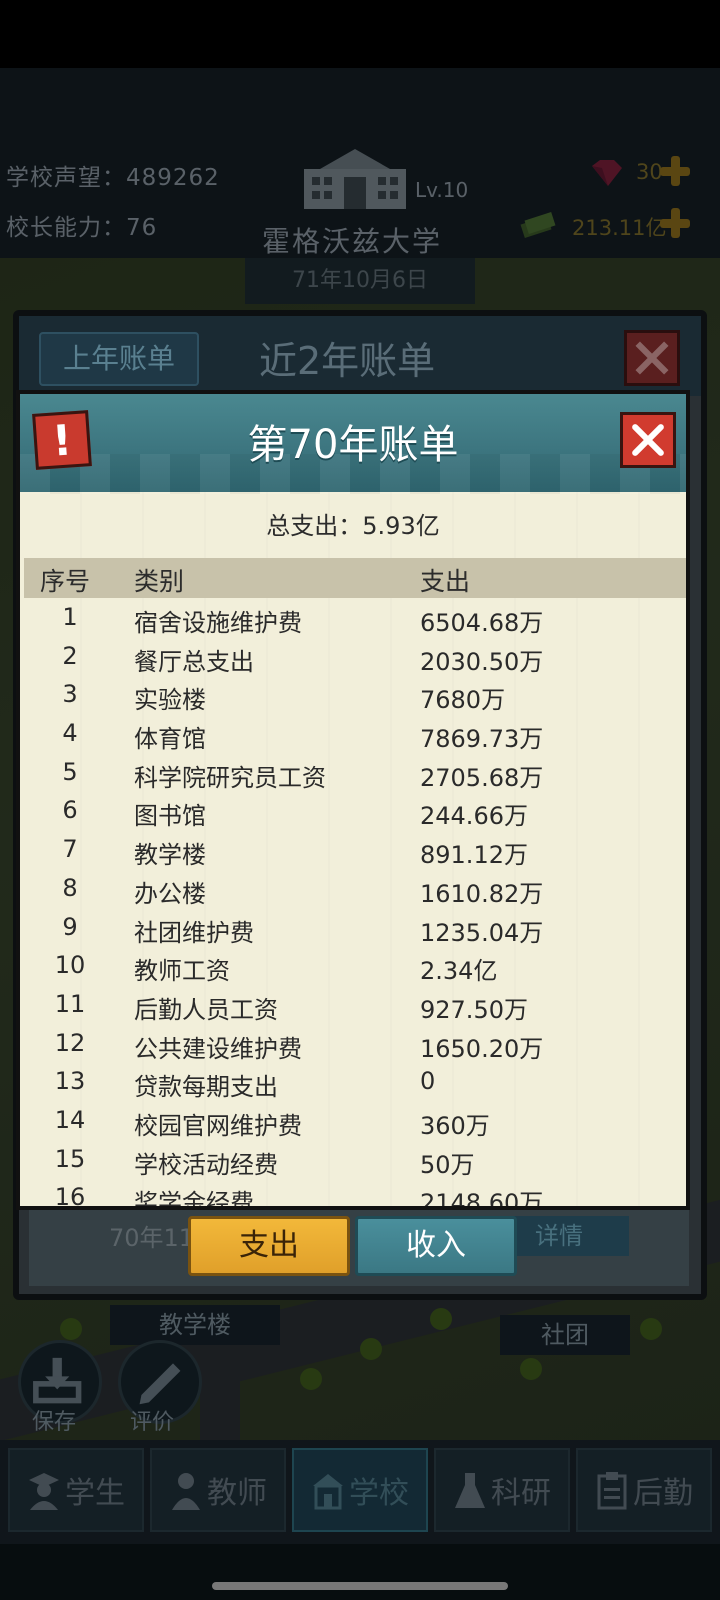  Describe the element at coordinates (65, 581) in the screenshot. I see `column-header-index: 序号` at that location.